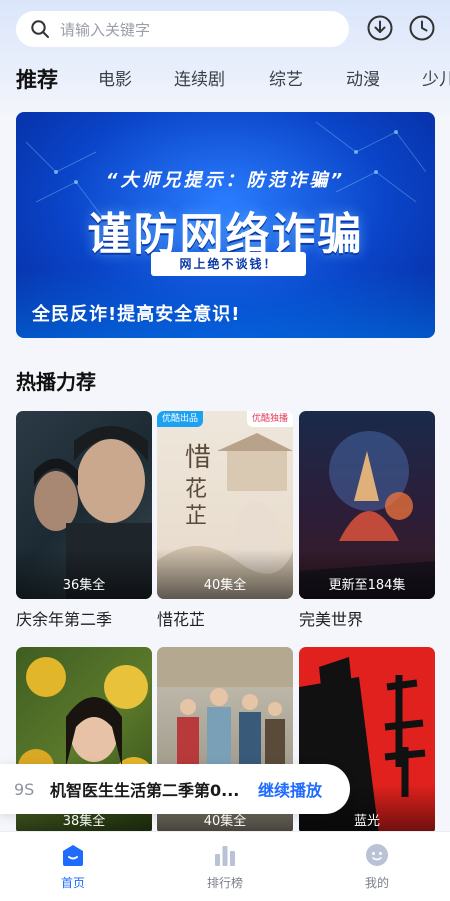 Image resolution: width=450 pixels, height=901 pixels. I want to click on nav-label: 我的, so click(376, 883).